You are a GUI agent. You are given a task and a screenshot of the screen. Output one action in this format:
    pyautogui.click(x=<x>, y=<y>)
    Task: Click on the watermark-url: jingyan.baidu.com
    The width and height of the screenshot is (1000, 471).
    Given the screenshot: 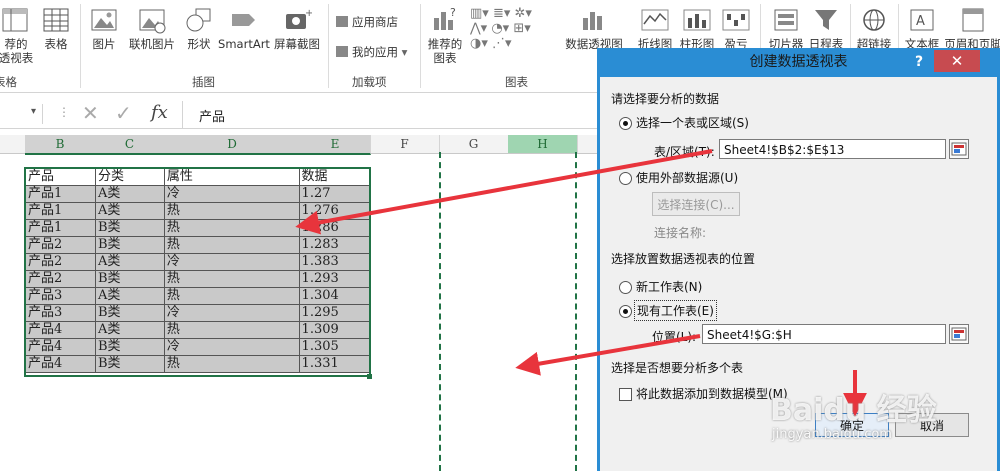 What is the action you would take?
    pyautogui.click(x=832, y=434)
    